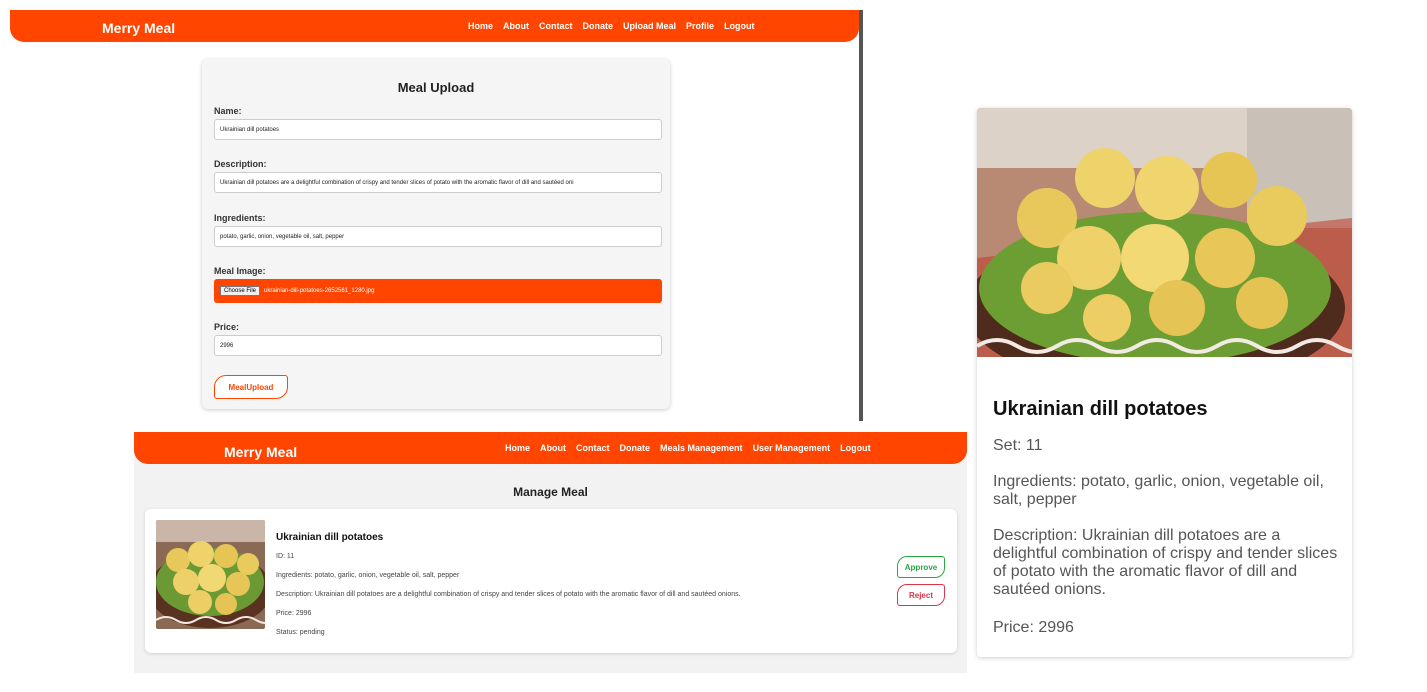  I want to click on meal-id: ID: 11, so click(285, 556).